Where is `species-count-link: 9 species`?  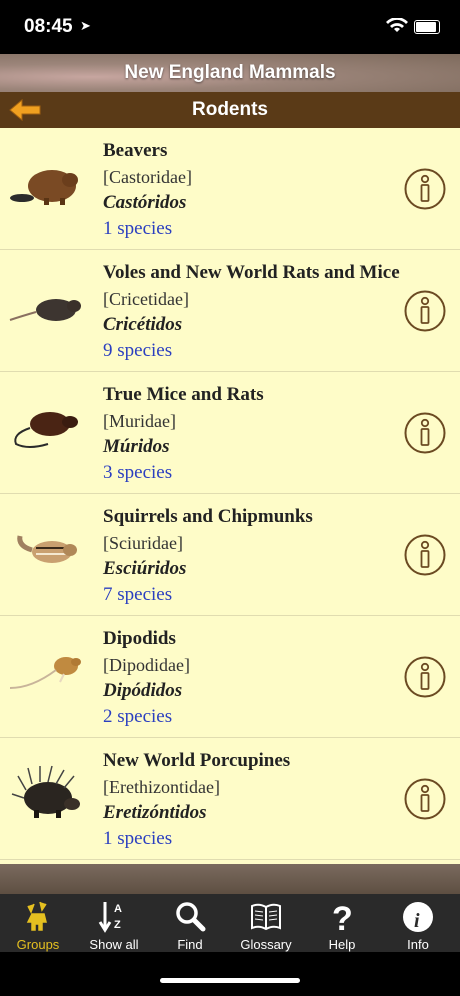
species-count-link: 9 species is located at coordinates (256, 351).